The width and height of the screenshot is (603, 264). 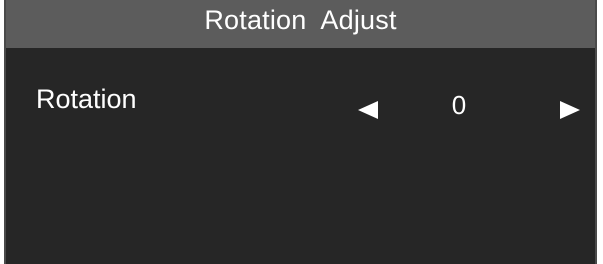 I want to click on triangle-left-icon, so click(x=368, y=110).